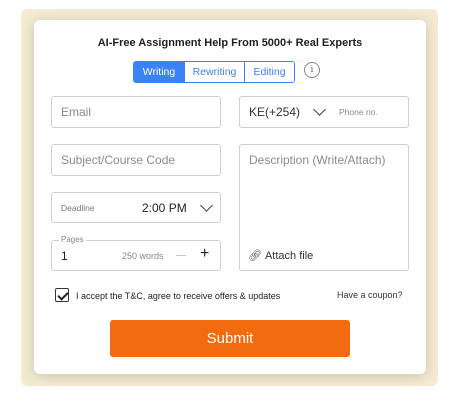 The height and width of the screenshot is (411, 473). What do you see at coordinates (136, 207) in the screenshot?
I see `deadline-select: Deadline 2:00 PM` at bounding box center [136, 207].